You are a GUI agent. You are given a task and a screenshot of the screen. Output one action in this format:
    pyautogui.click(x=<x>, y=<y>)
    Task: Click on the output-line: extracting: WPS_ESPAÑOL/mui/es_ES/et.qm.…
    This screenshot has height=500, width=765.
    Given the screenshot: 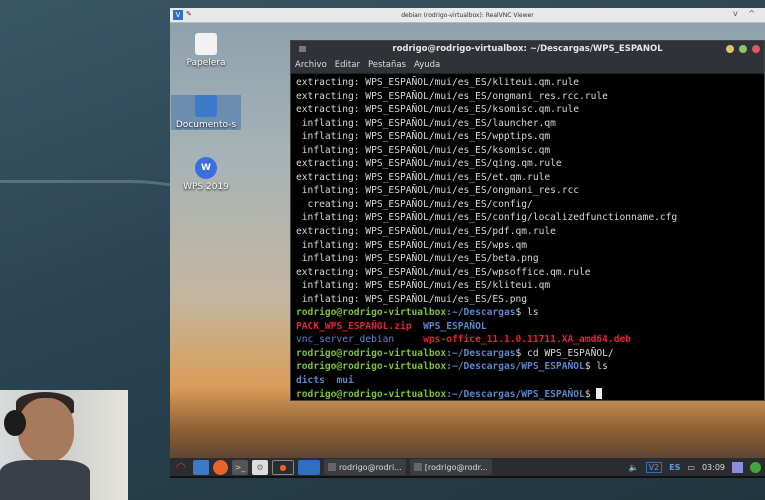 What is the action you would take?
    pyautogui.click(x=423, y=177)
    